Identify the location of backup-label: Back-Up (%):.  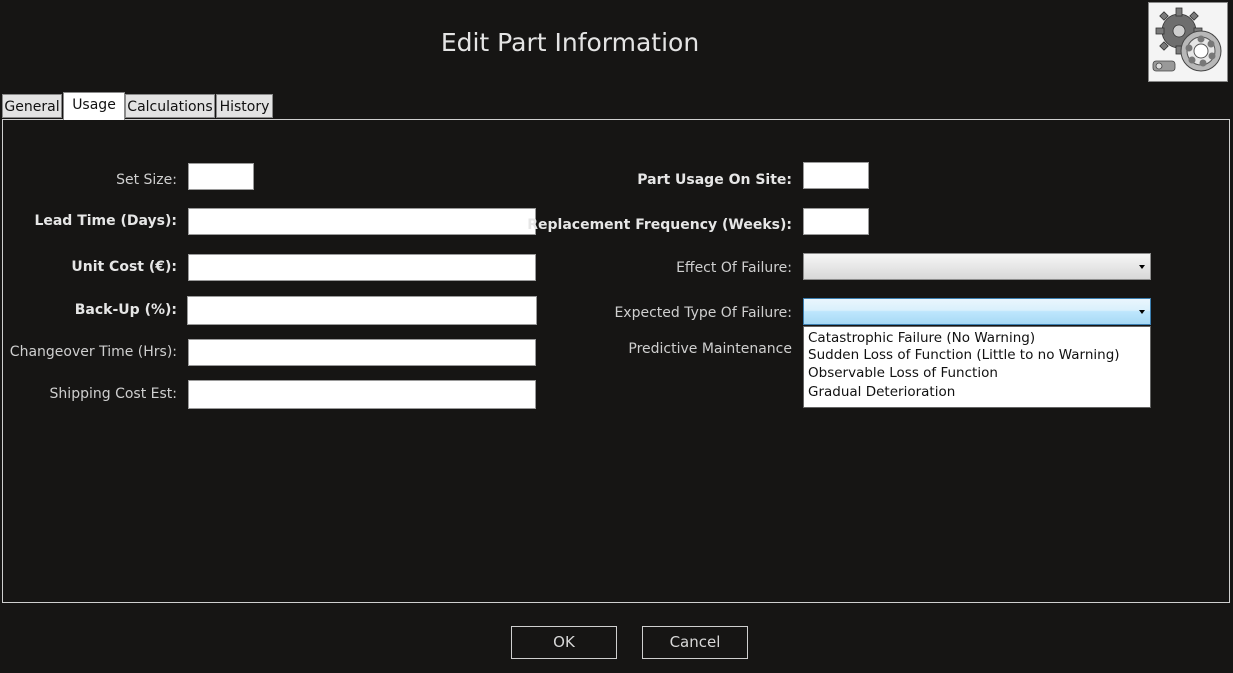
(125, 310).